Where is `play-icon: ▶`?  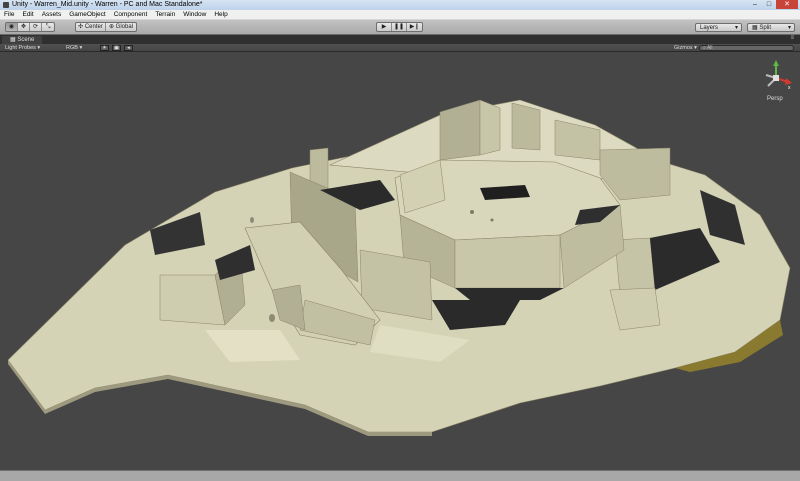
play-icon: ▶ is located at coordinates (384, 27).